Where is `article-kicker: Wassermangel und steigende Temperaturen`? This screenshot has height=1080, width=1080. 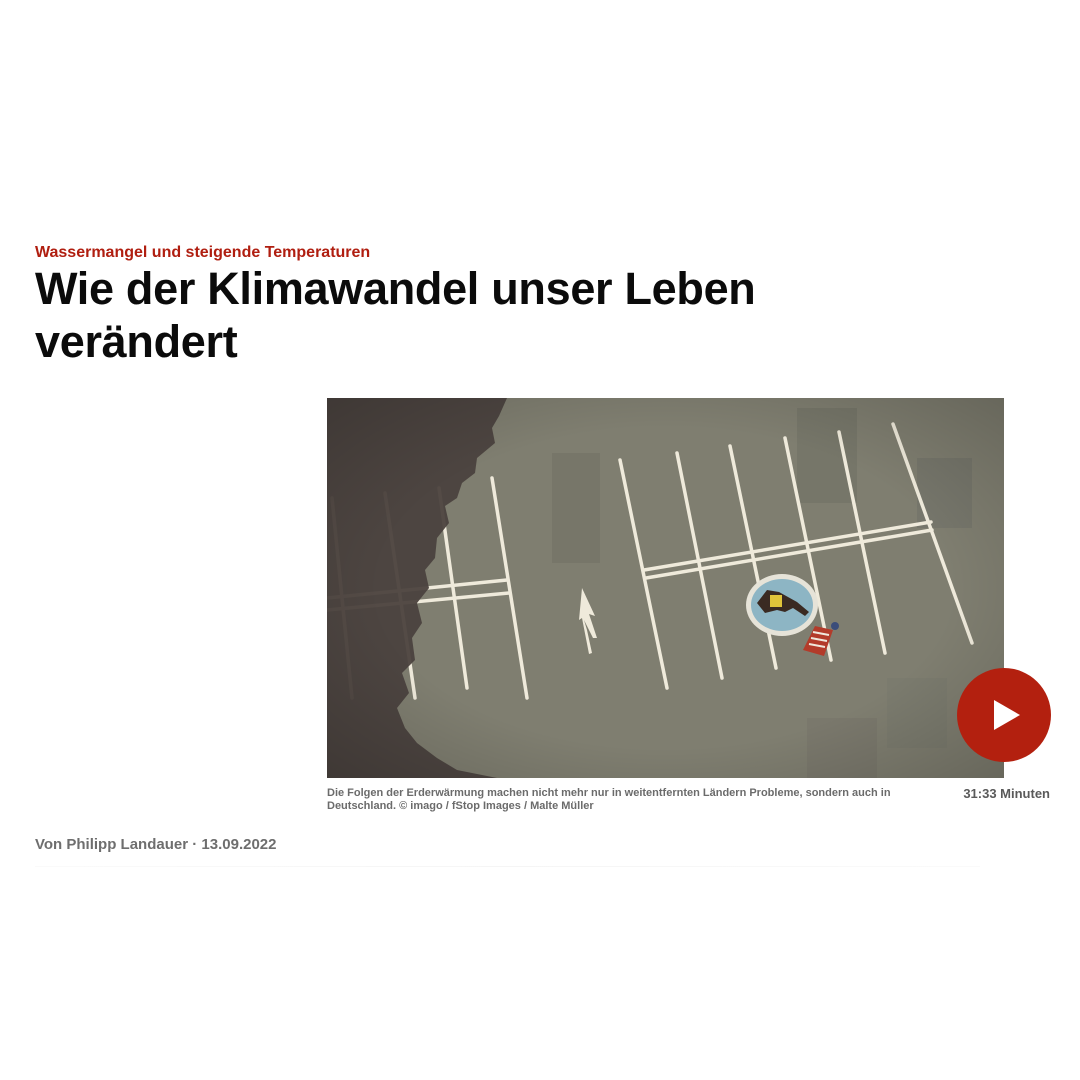
article-kicker: Wassermangel und steigende Temperaturen is located at coordinates (203, 252).